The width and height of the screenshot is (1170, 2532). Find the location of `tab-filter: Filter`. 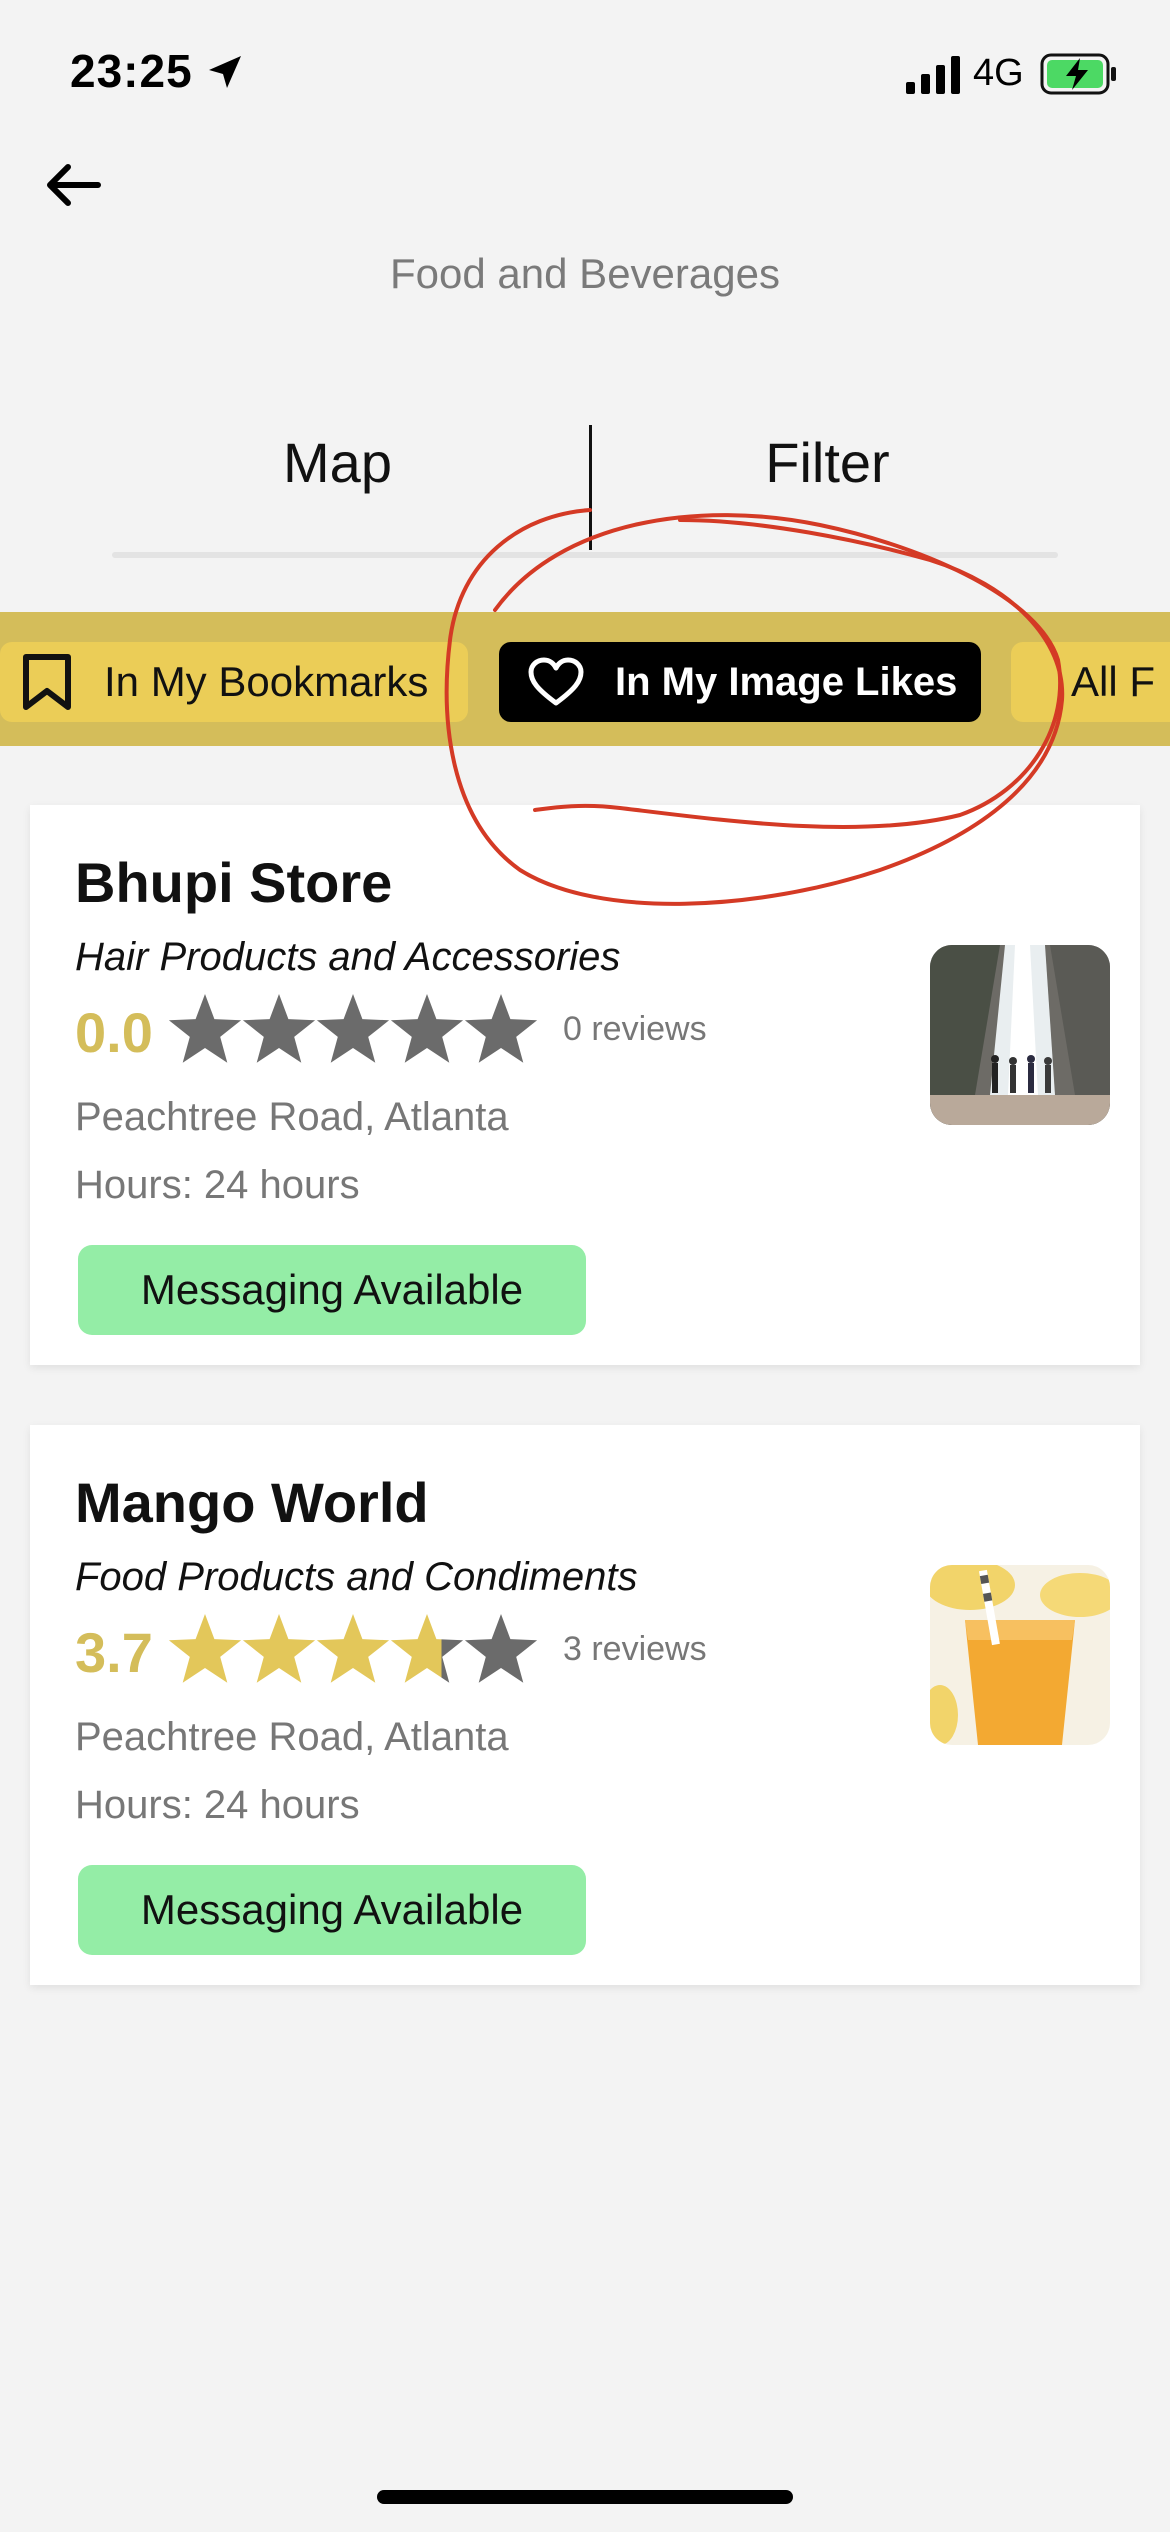

tab-filter: Filter is located at coordinates (827, 462).